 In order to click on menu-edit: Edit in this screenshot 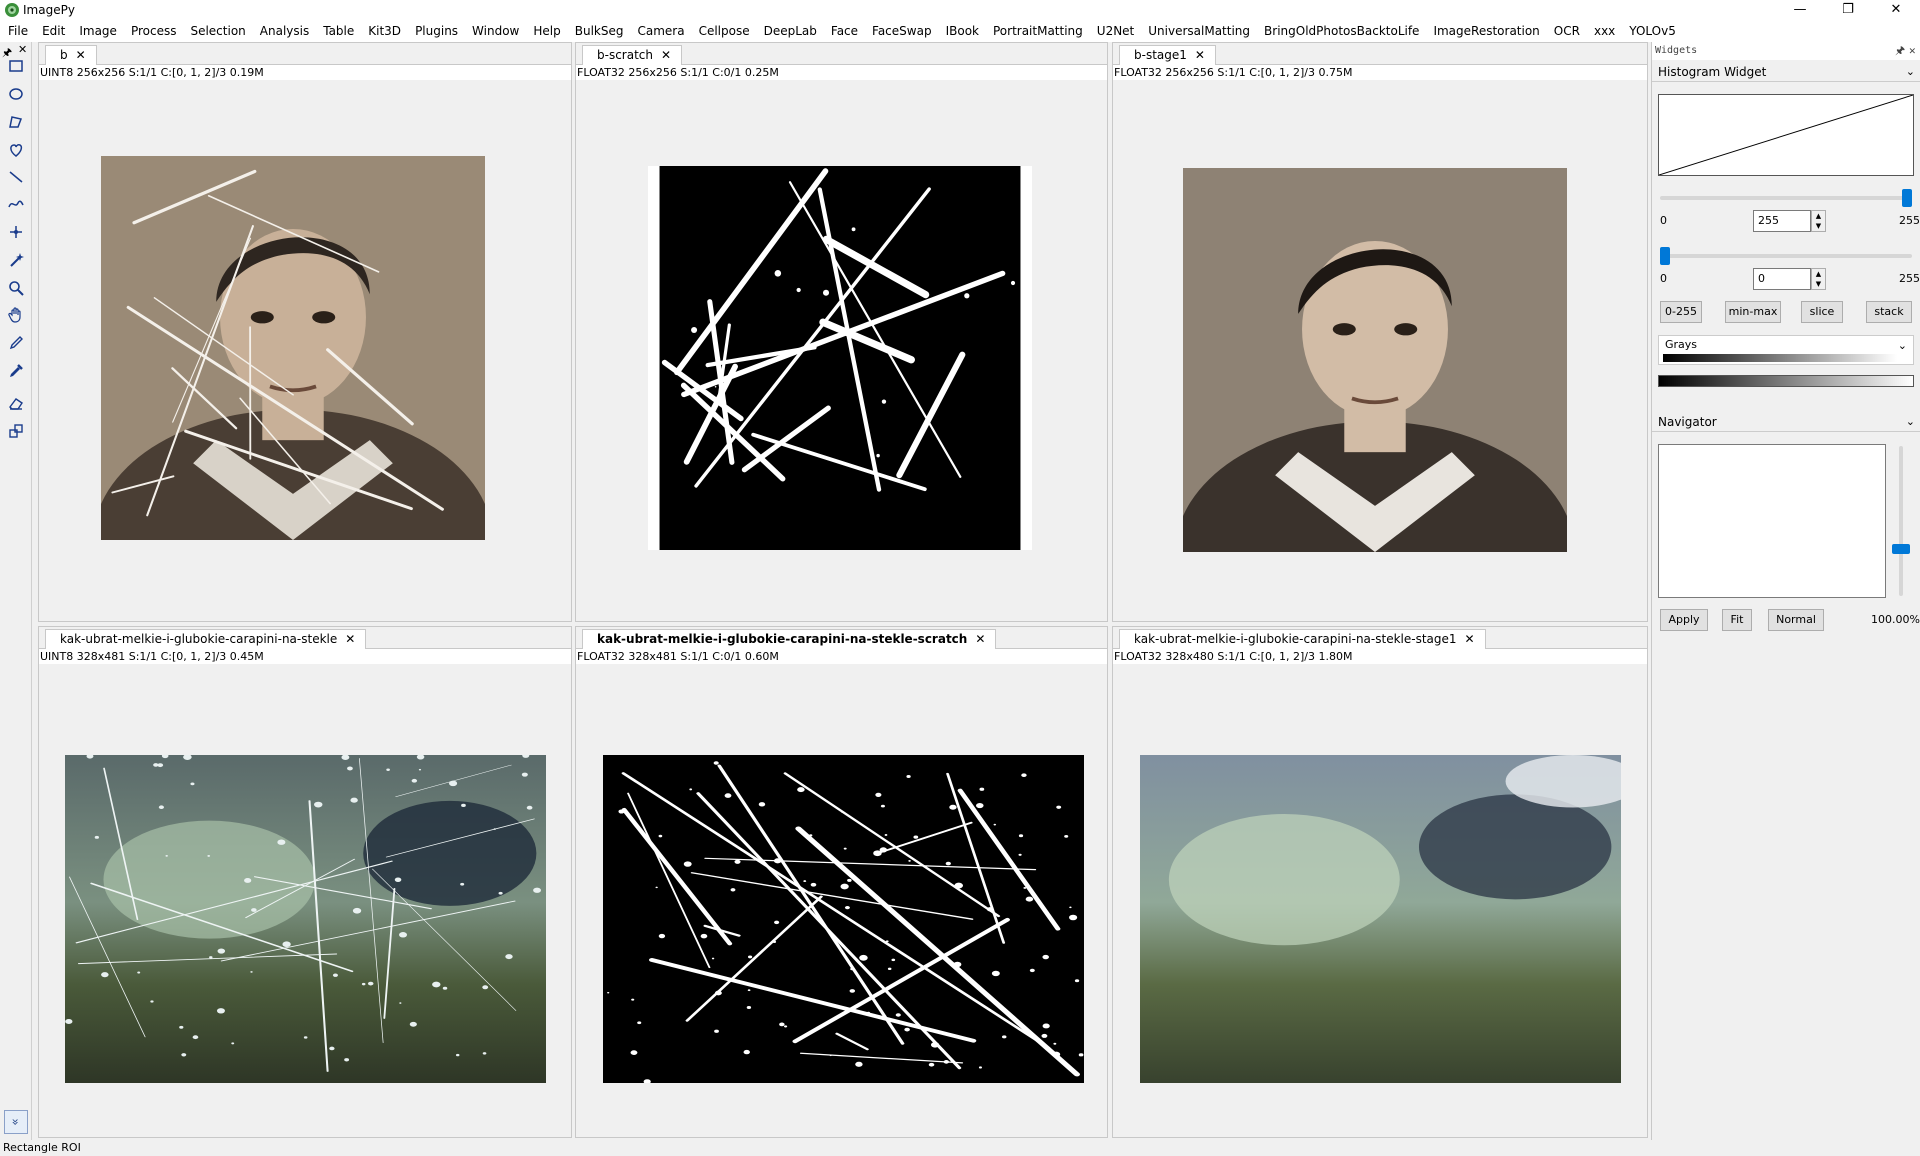, I will do `click(53, 31)`.